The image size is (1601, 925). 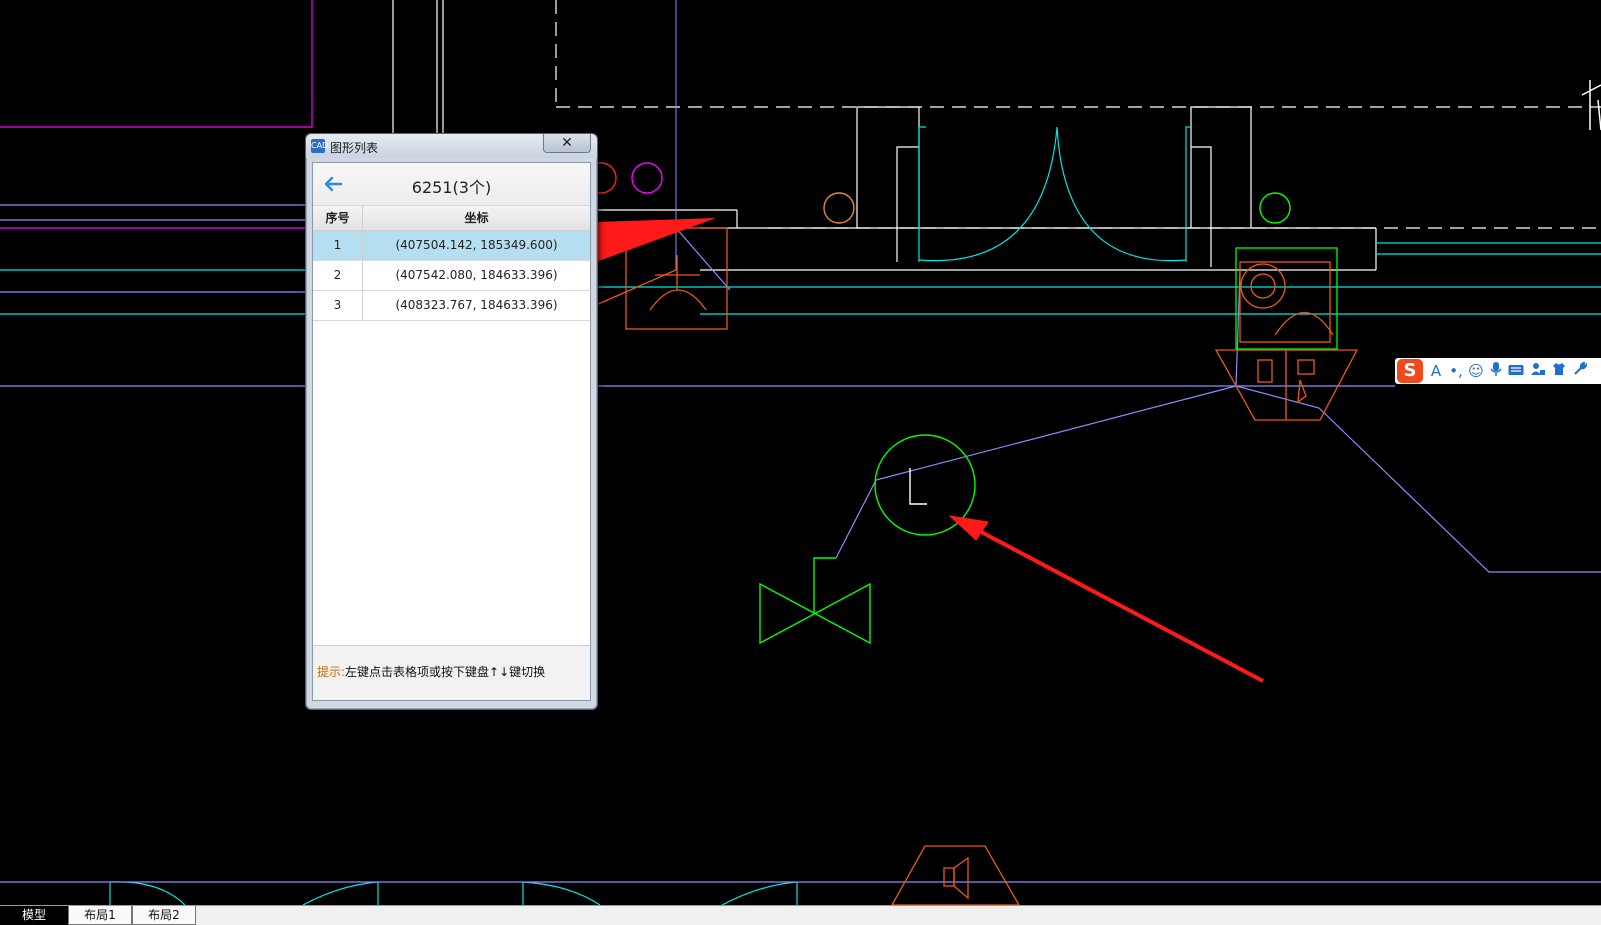 What do you see at coordinates (1286, 334) in the screenshot?
I see `equipment-block-right` at bounding box center [1286, 334].